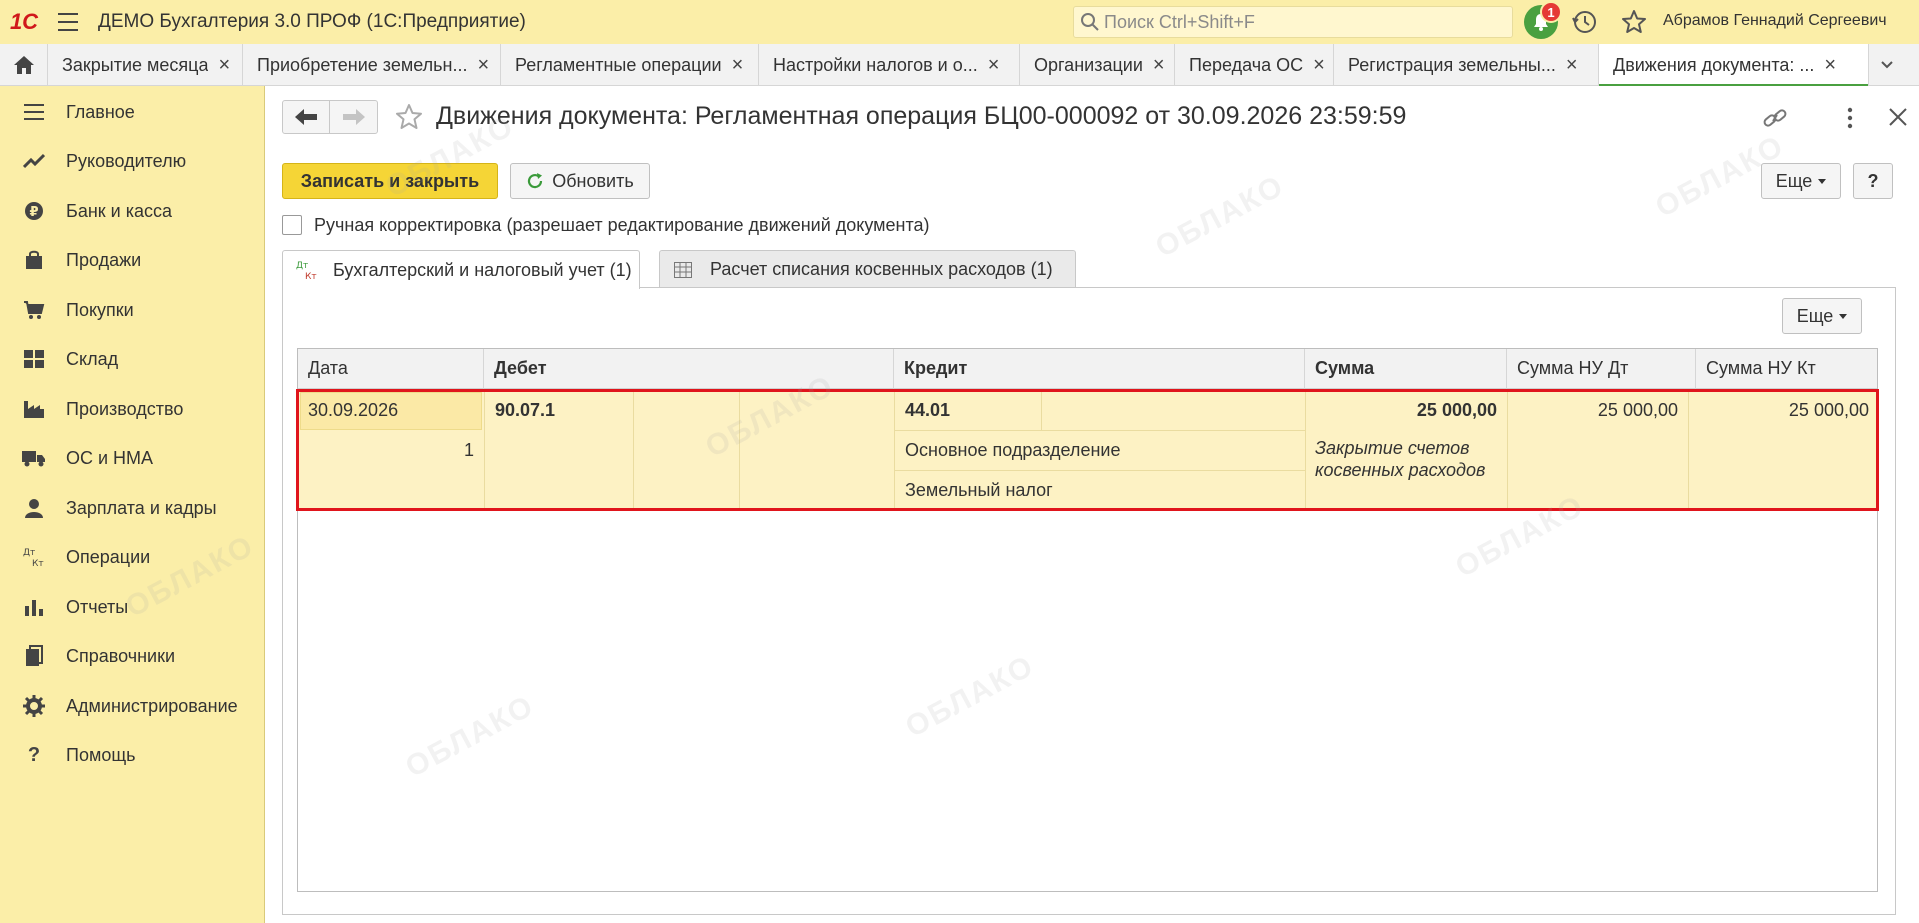 The image size is (1919, 923). Describe the element at coordinates (1585, 22) in the screenshot. I see `history-icon` at that location.